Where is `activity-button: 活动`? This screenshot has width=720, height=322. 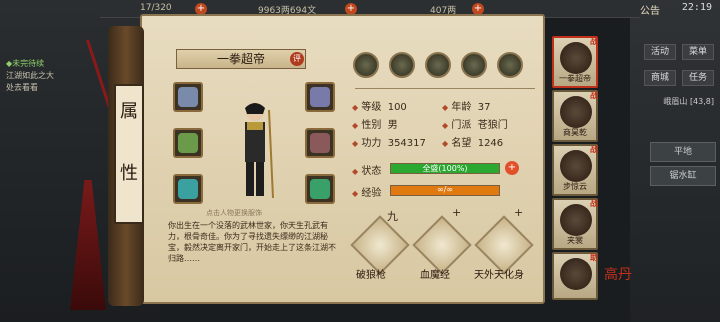 activity-button: 活动 is located at coordinates (660, 52).